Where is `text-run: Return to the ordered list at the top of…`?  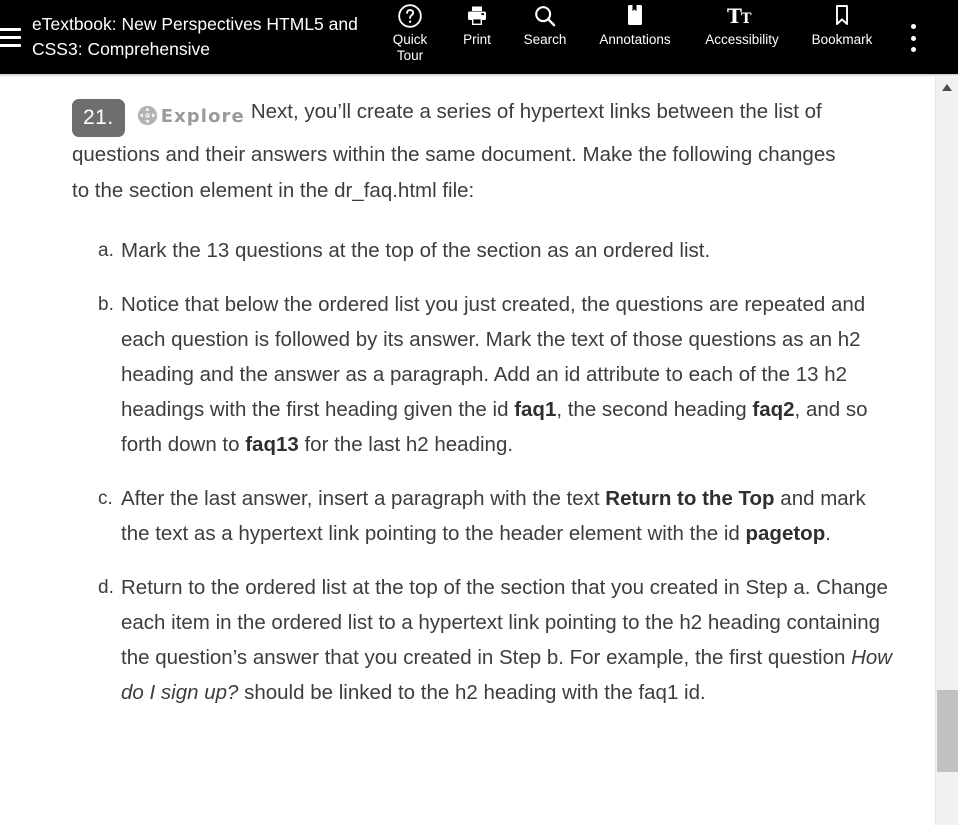
text-run: Return to the ordered list at the top of… is located at coordinates (504, 622).